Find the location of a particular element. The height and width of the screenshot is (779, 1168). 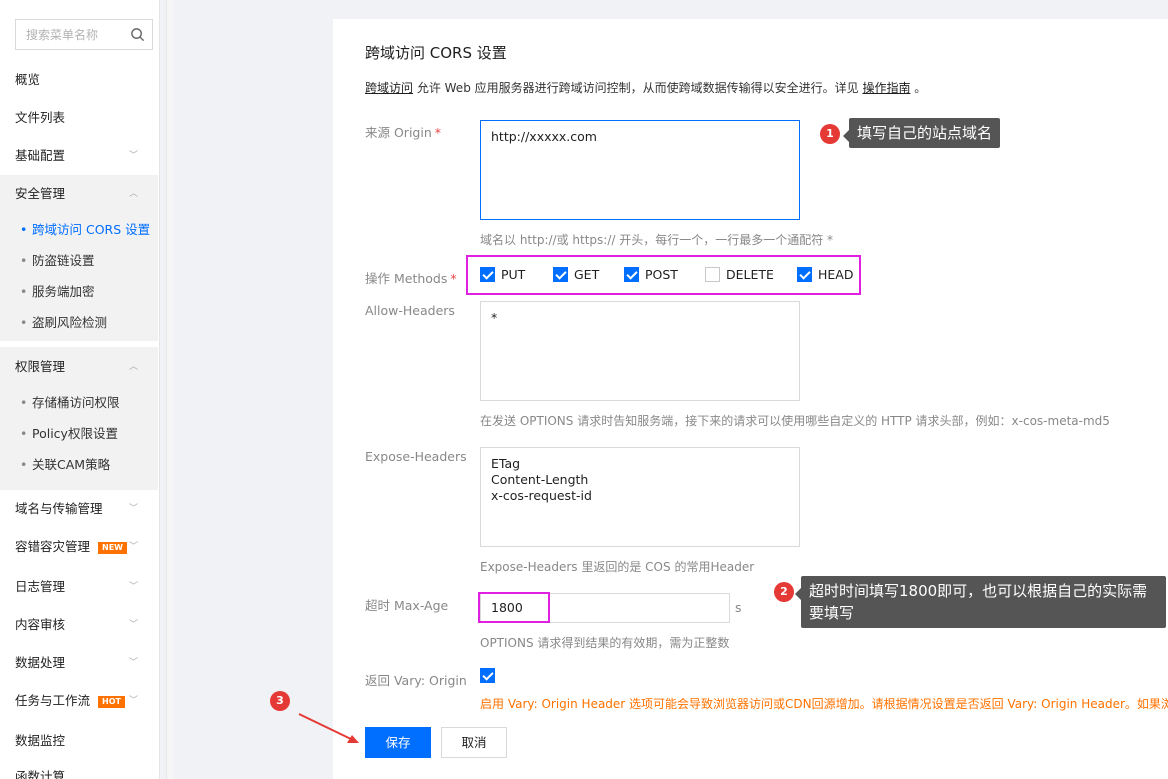

menu-search-input is located at coordinates (70, 34).